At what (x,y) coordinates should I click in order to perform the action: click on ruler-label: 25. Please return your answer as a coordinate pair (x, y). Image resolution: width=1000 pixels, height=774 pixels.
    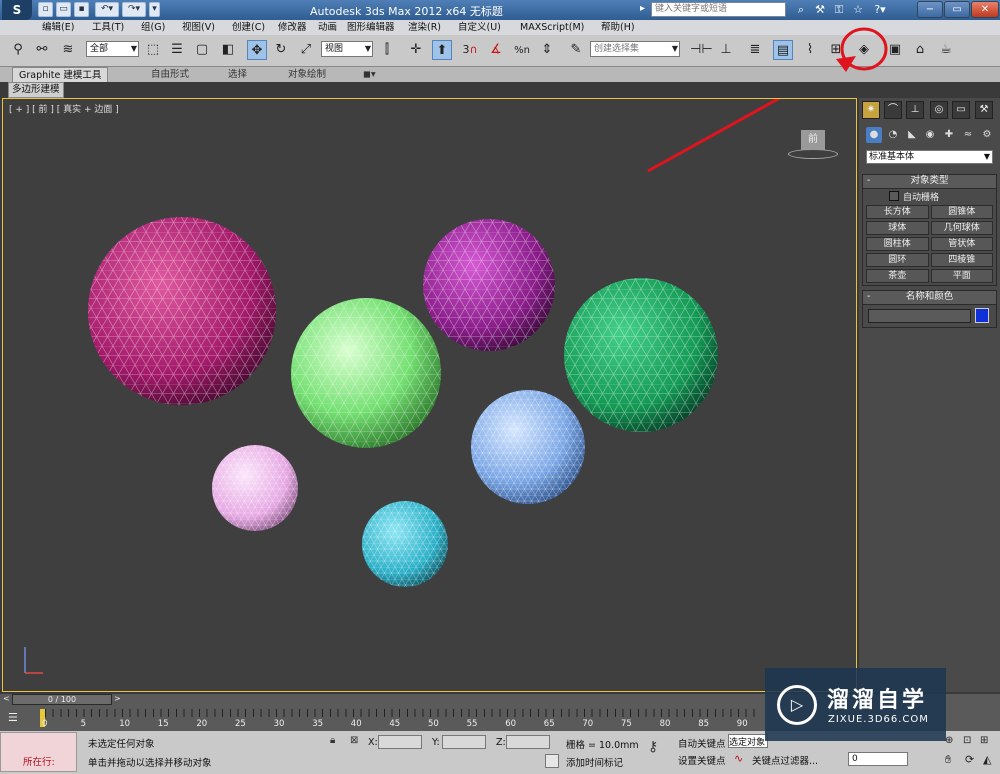
    Looking at the image, I should click on (240, 724).